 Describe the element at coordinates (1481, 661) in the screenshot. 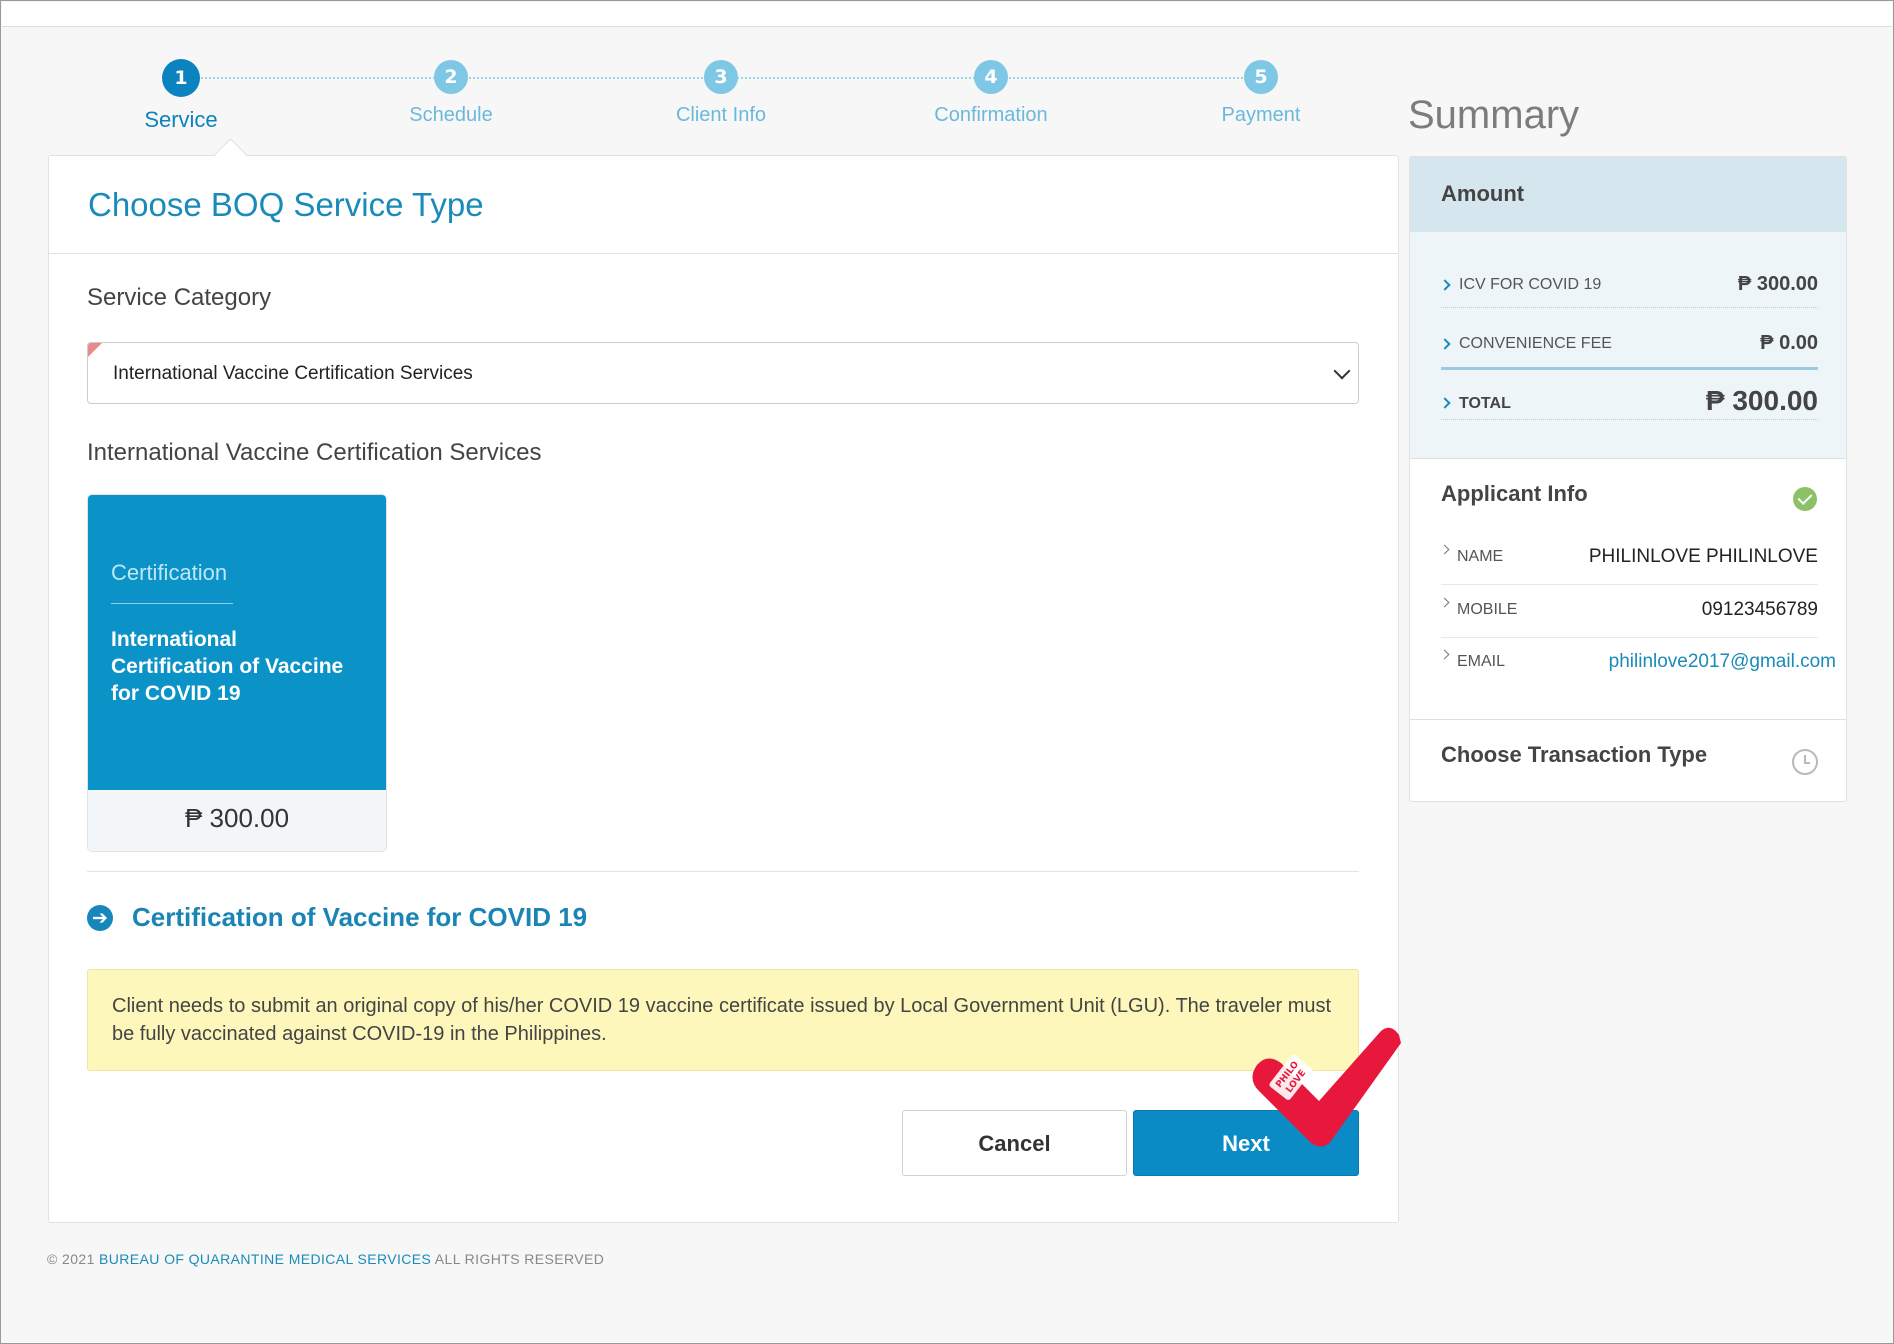

I see `info-label: EMAIL` at that location.